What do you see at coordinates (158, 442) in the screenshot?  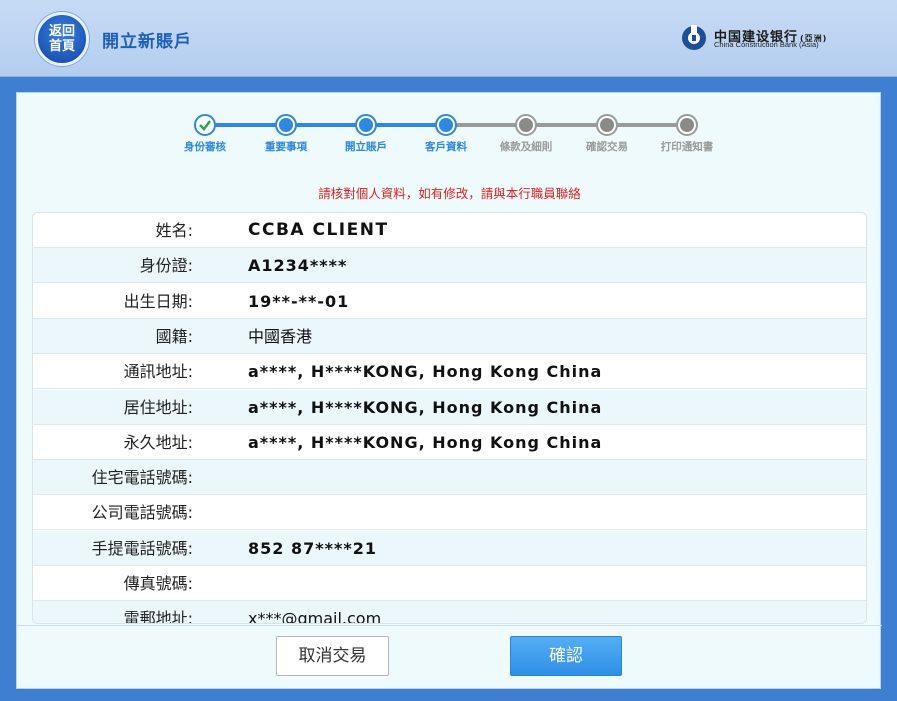 I see `info-label: 永久地址:` at bounding box center [158, 442].